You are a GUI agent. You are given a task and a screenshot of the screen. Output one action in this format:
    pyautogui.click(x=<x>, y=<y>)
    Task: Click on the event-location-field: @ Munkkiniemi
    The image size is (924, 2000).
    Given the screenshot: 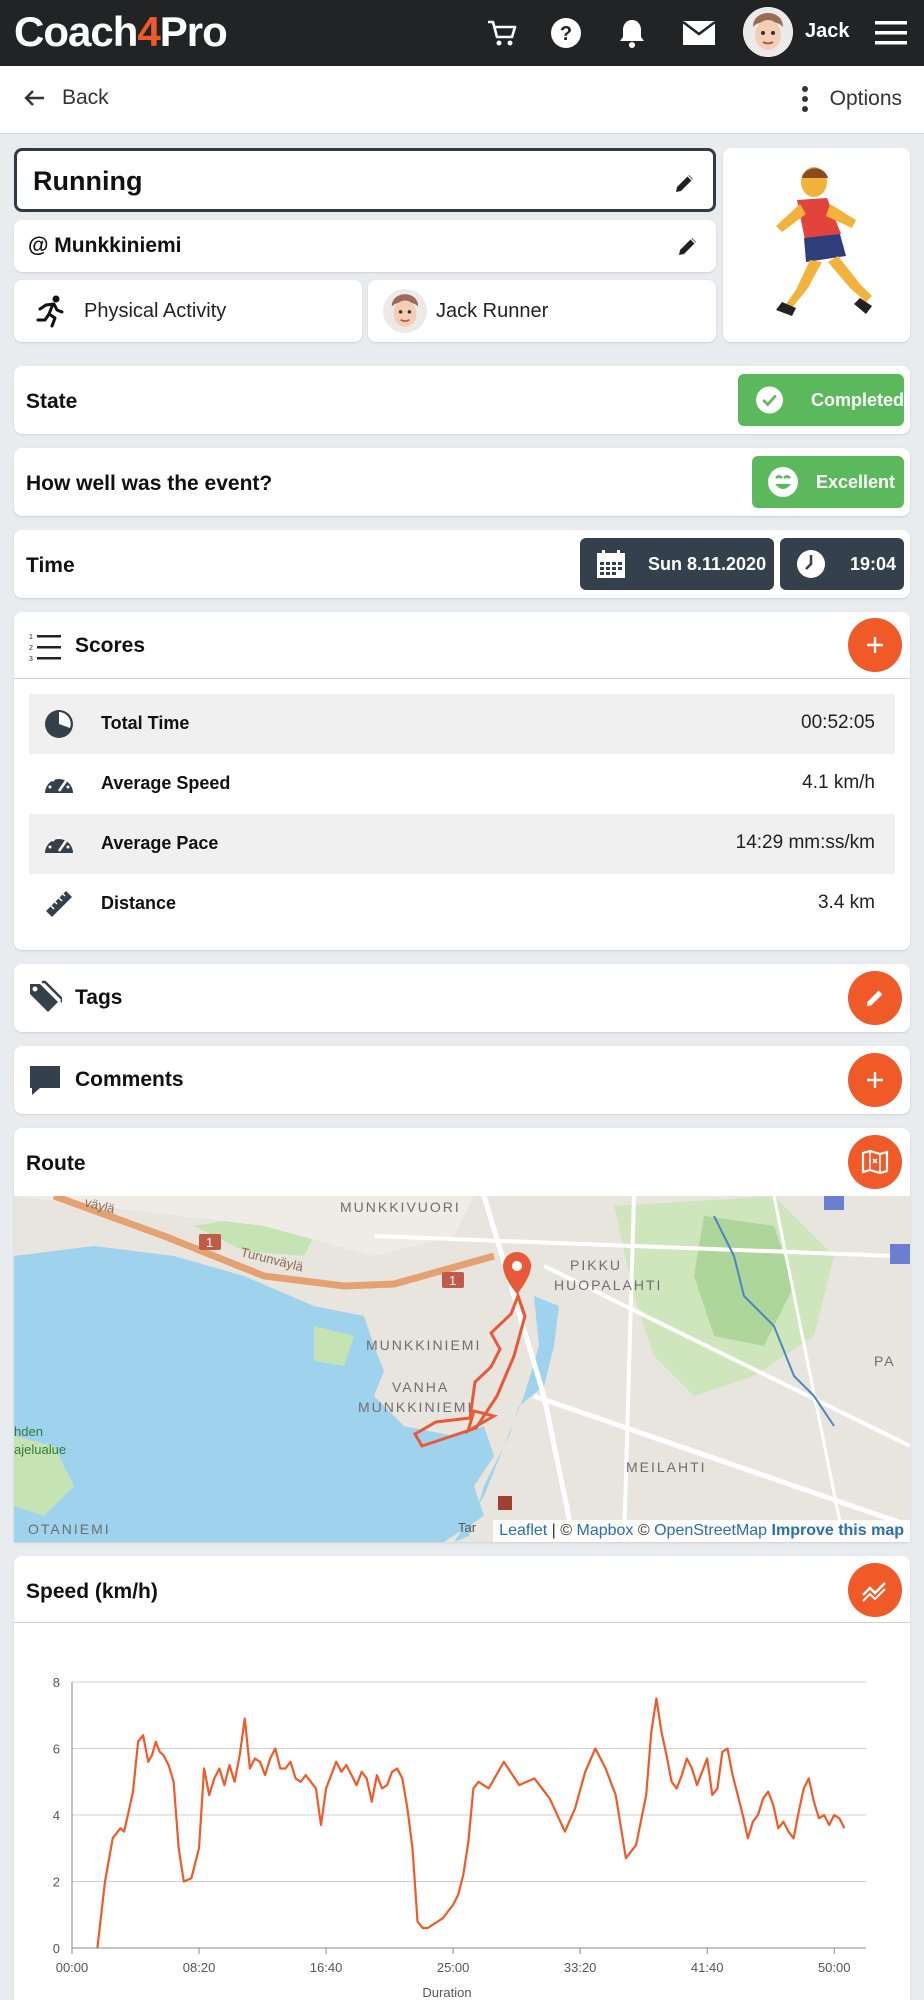 What is the action you would take?
    pyautogui.click(x=365, y=246)
    